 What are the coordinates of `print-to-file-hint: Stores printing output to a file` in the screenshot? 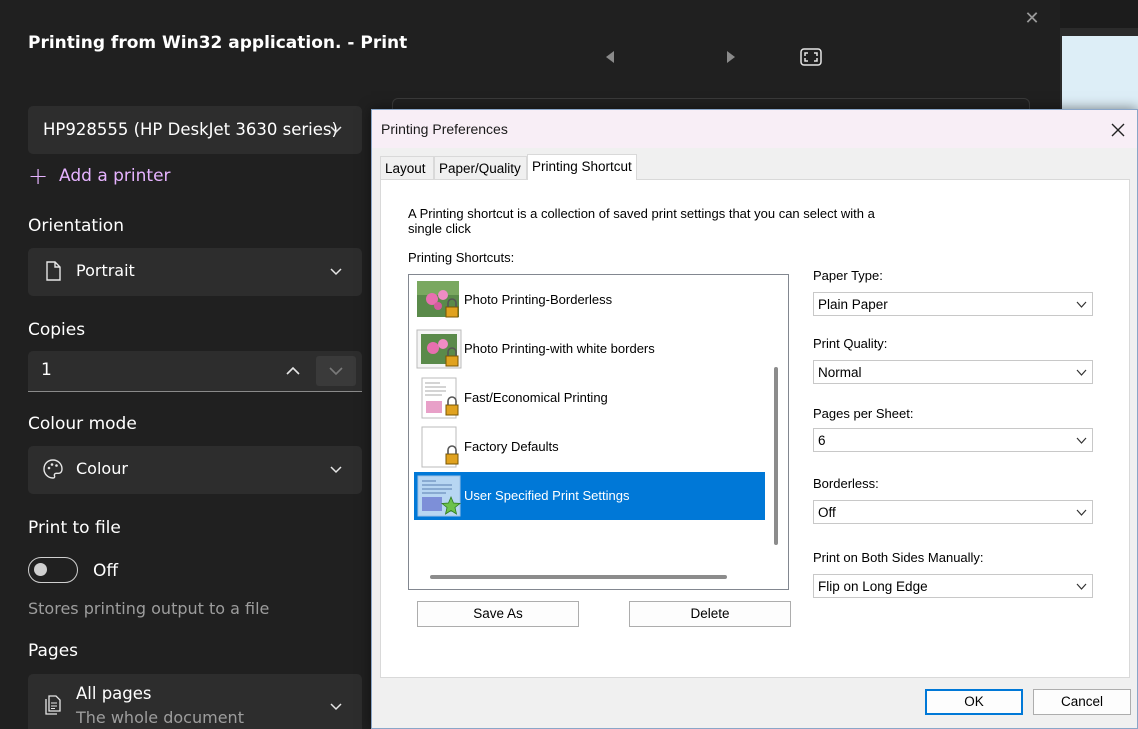 It's located at (149, 608).